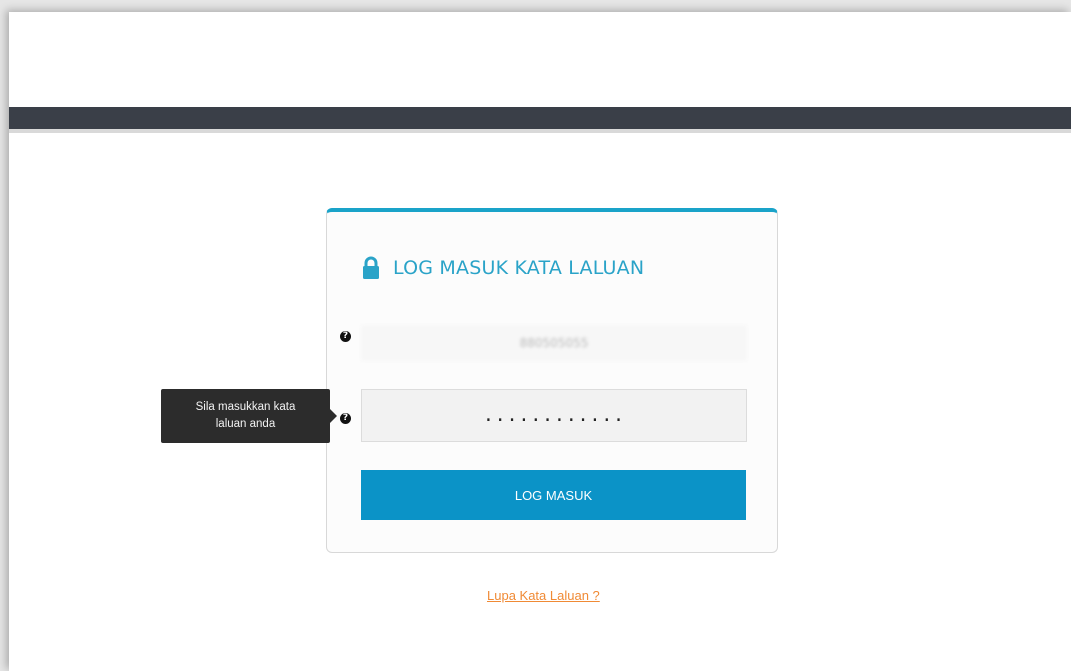 This screenshot has height=671, width=1071. Describe the element at coordinates (371, 268) in the screenshot. I see `lock-icon` at that location.